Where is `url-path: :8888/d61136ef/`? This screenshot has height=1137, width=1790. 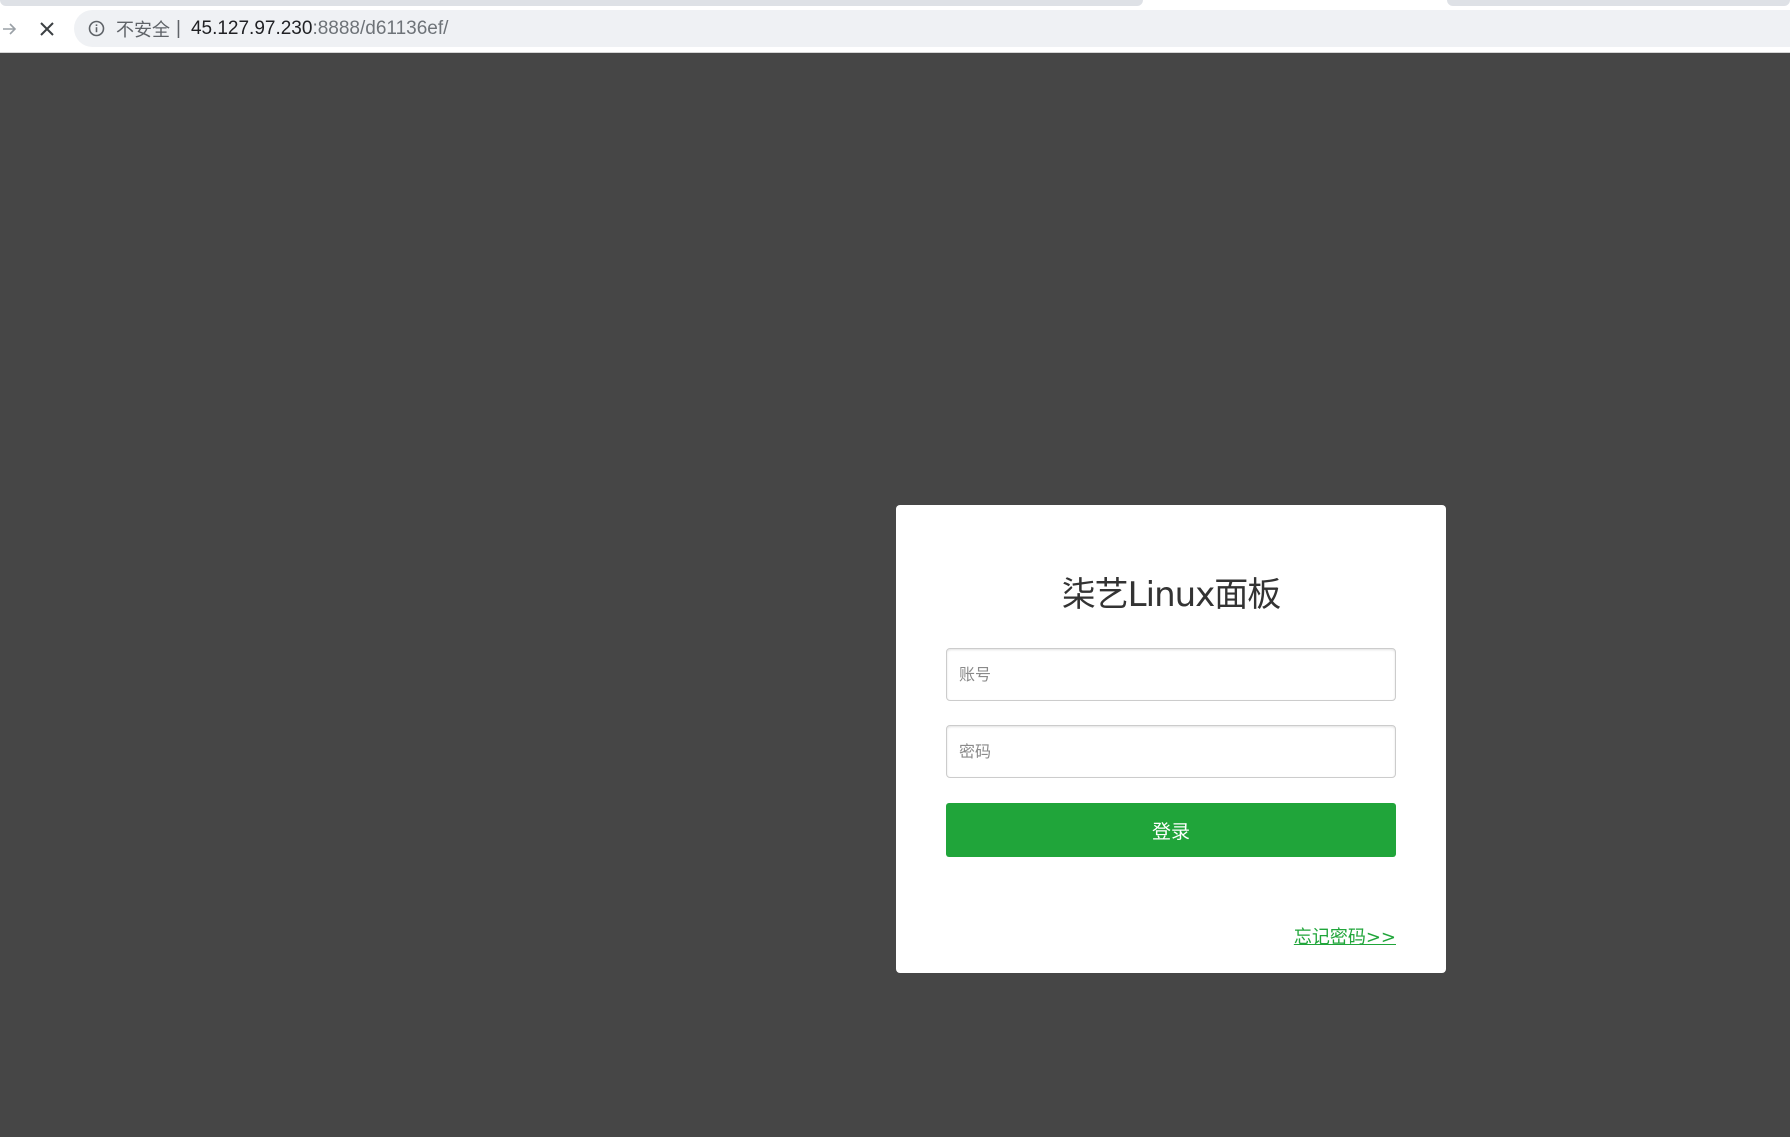
url-path: :8888/d61136ef/ is located at coordinates (380, 28).